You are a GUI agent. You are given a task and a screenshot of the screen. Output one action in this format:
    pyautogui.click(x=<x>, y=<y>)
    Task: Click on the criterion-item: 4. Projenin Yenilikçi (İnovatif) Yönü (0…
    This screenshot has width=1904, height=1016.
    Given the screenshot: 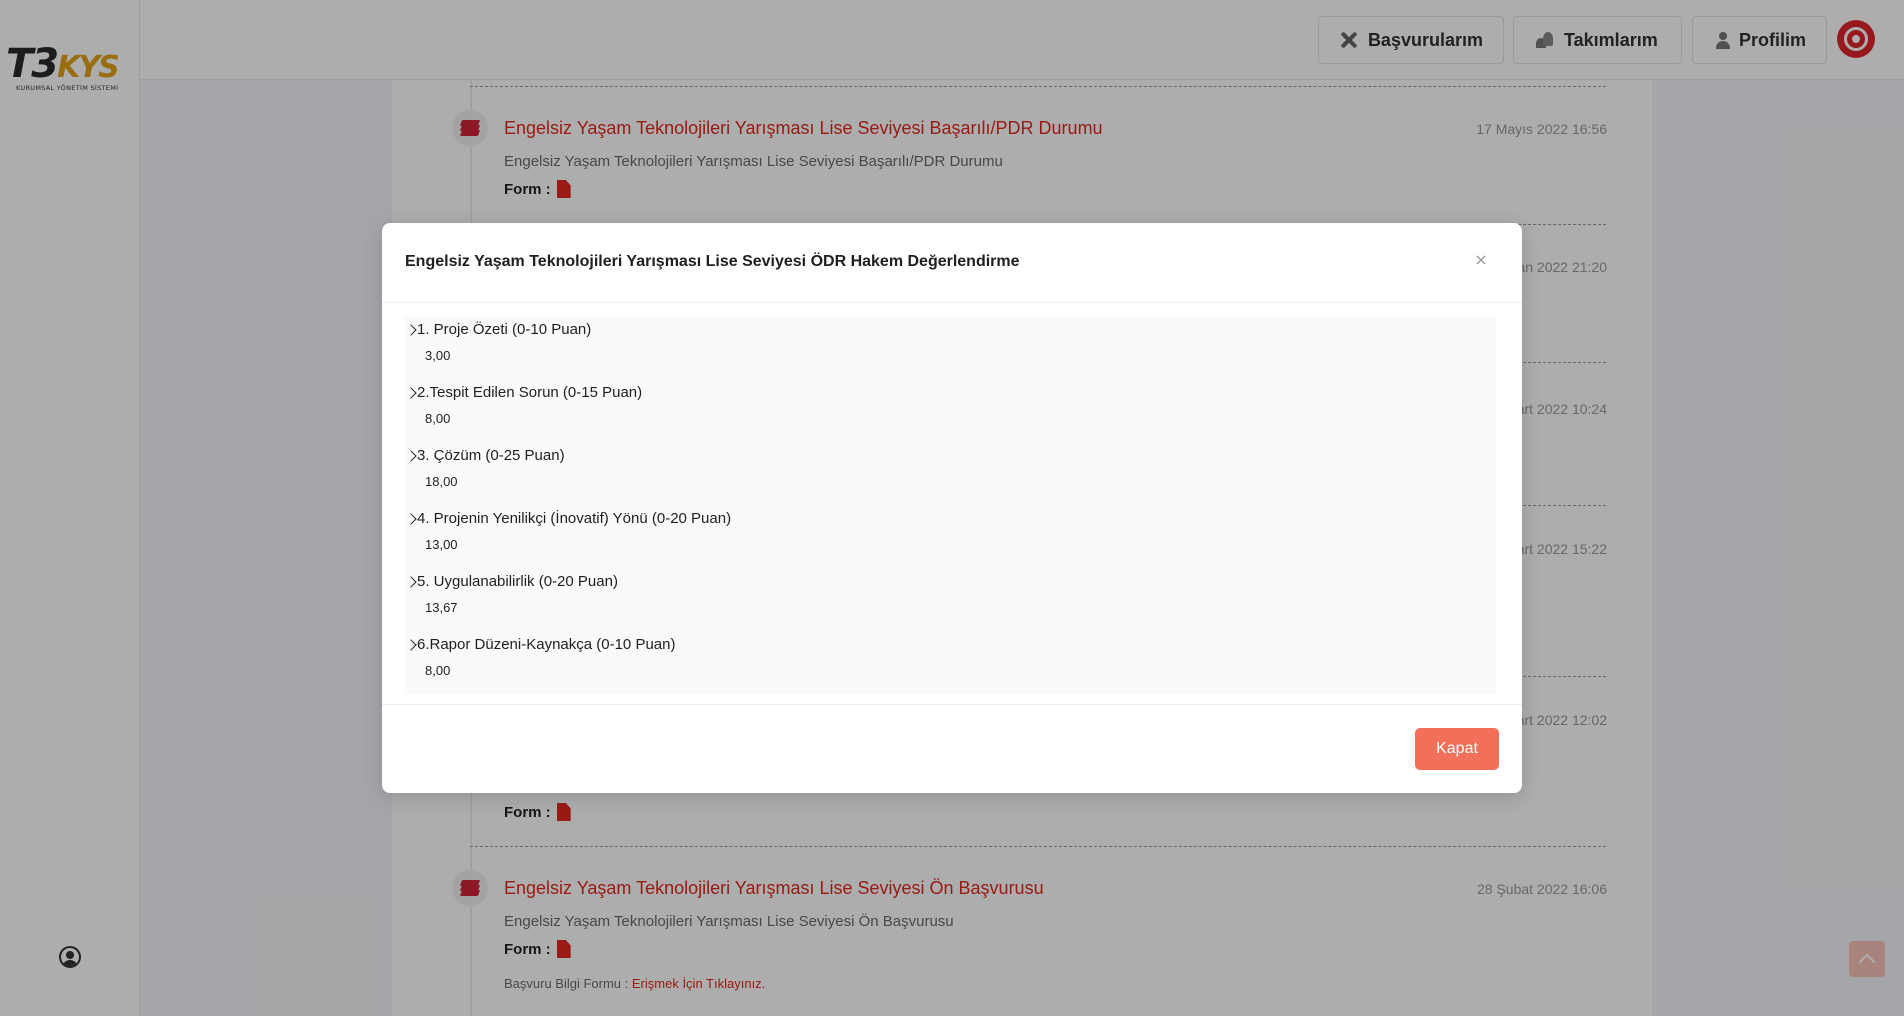 What is the action you would take?
    pyautogui.click(x=950, y=536)
    